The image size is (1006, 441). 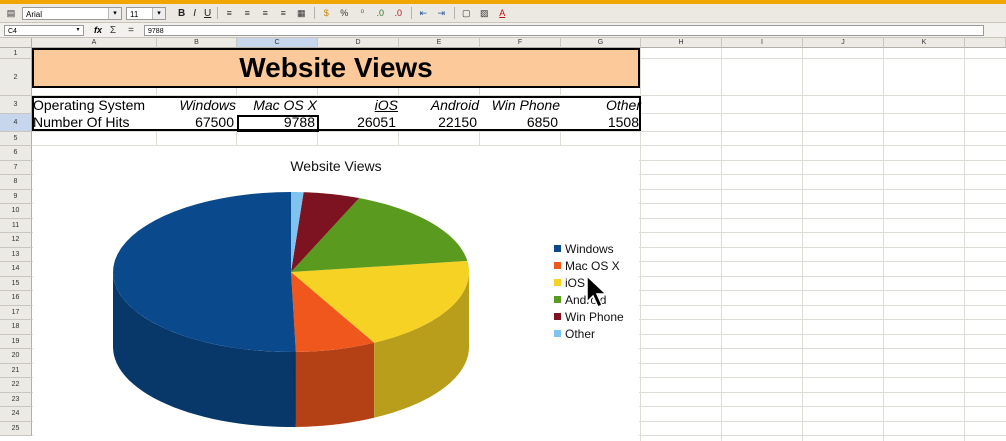 I want to click on select-all-corner, so click(x=16, y=43).